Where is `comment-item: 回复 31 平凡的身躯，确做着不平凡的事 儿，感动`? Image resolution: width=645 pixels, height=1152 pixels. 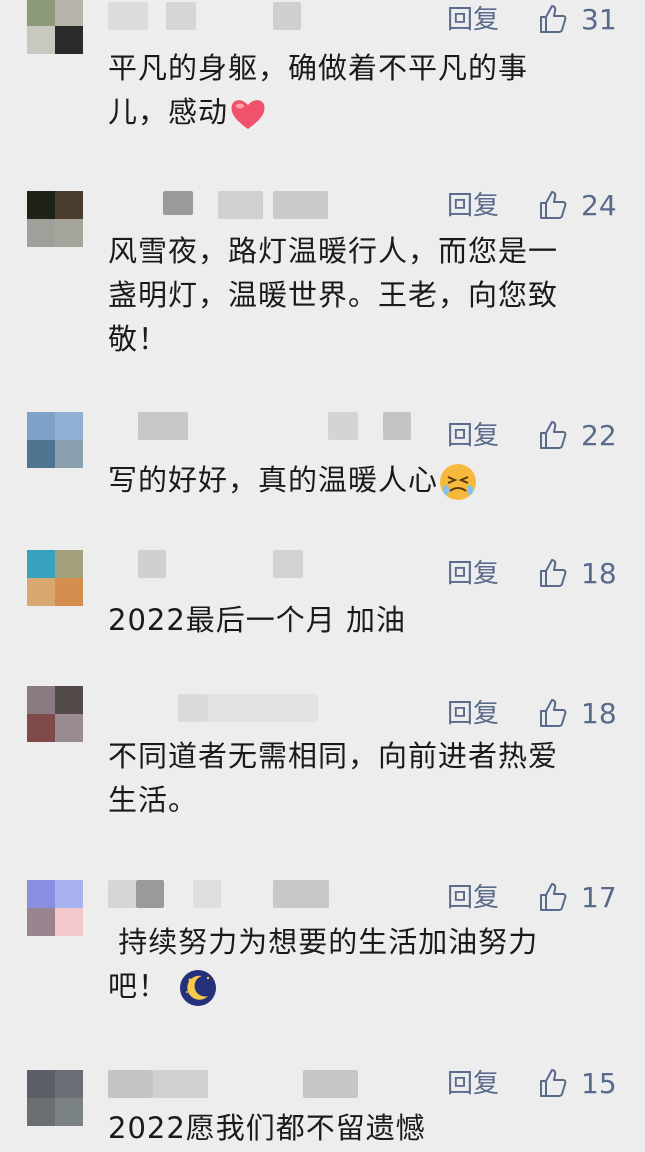
comment-item: 回复 31 平凡的身躯，确做着不平凡的事 儿，感动 is located at coordinates (322, 80).